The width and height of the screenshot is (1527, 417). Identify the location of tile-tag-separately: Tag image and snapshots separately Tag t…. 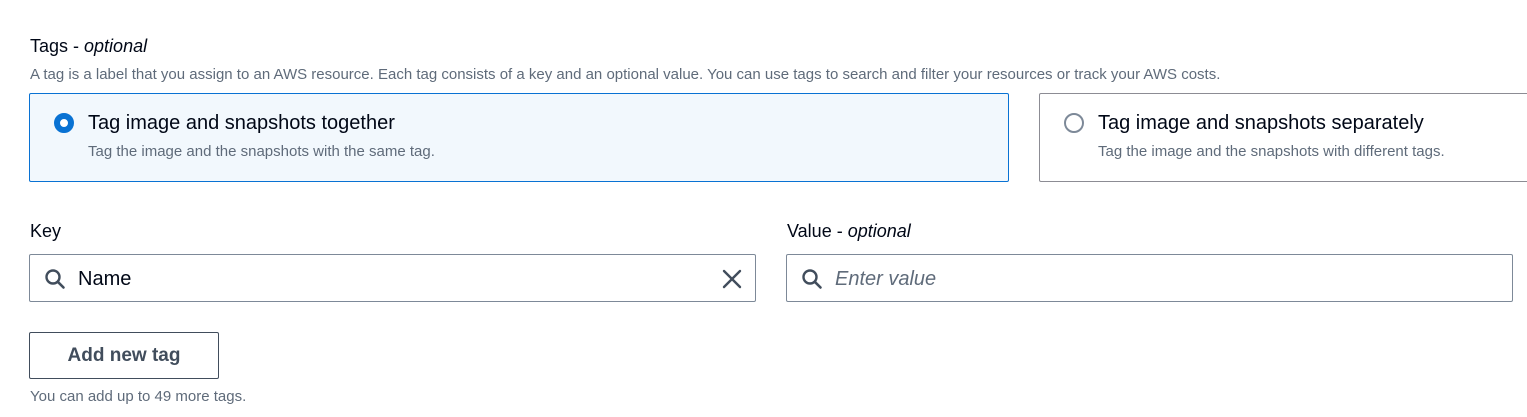
(1283, 137).